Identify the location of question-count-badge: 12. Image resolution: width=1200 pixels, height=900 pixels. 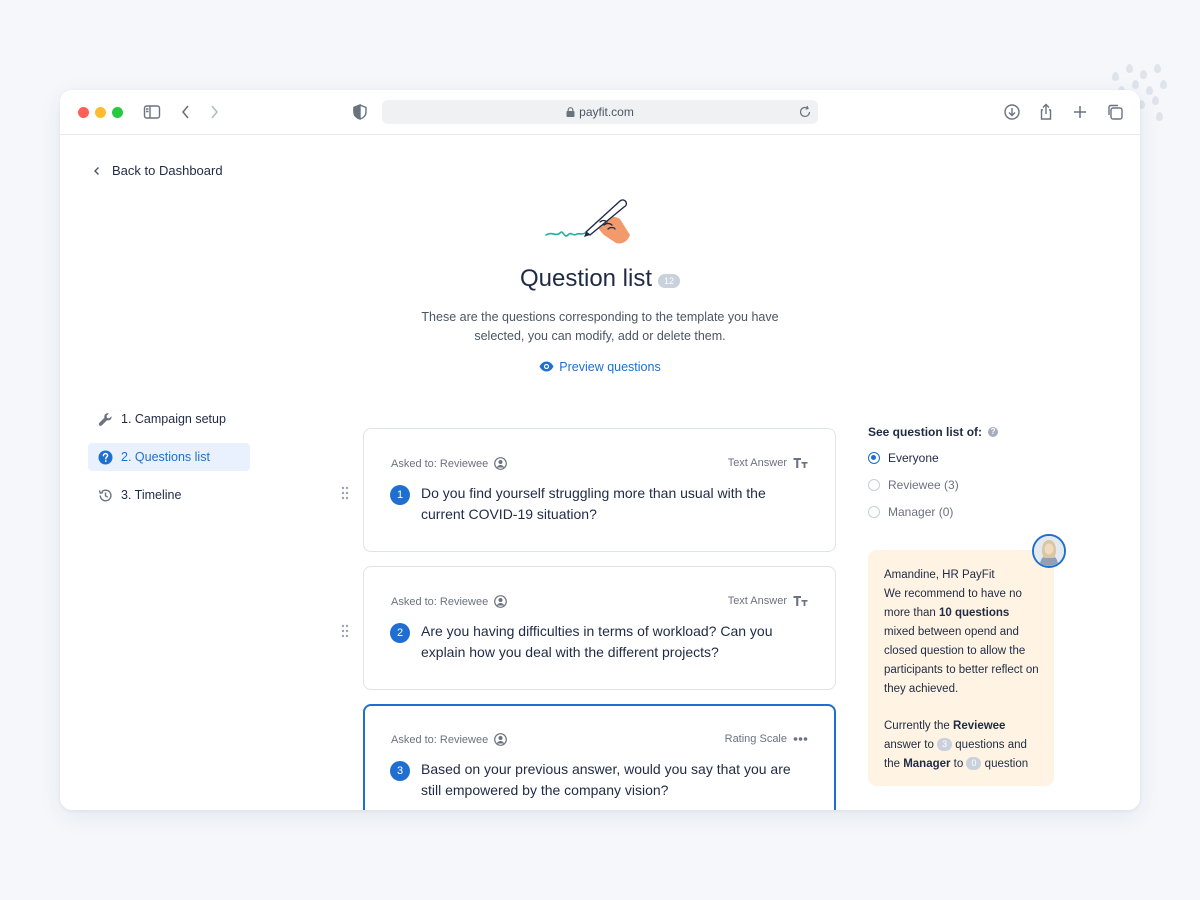
(669, 281).